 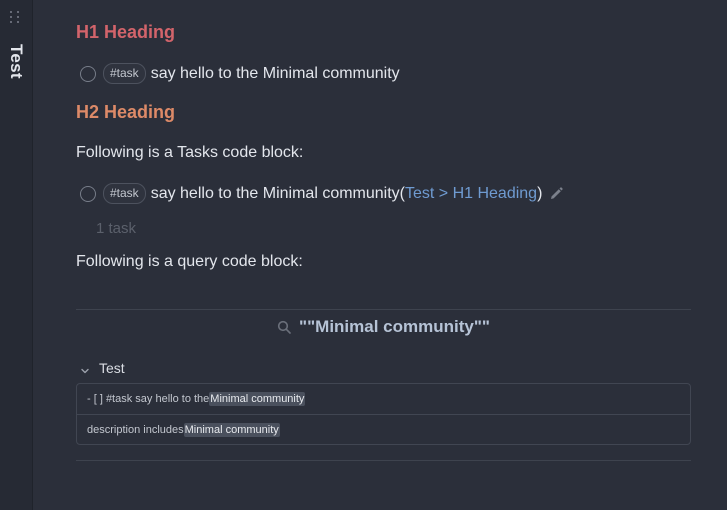 I want to click on search-icon, so click(x=284, y=327).